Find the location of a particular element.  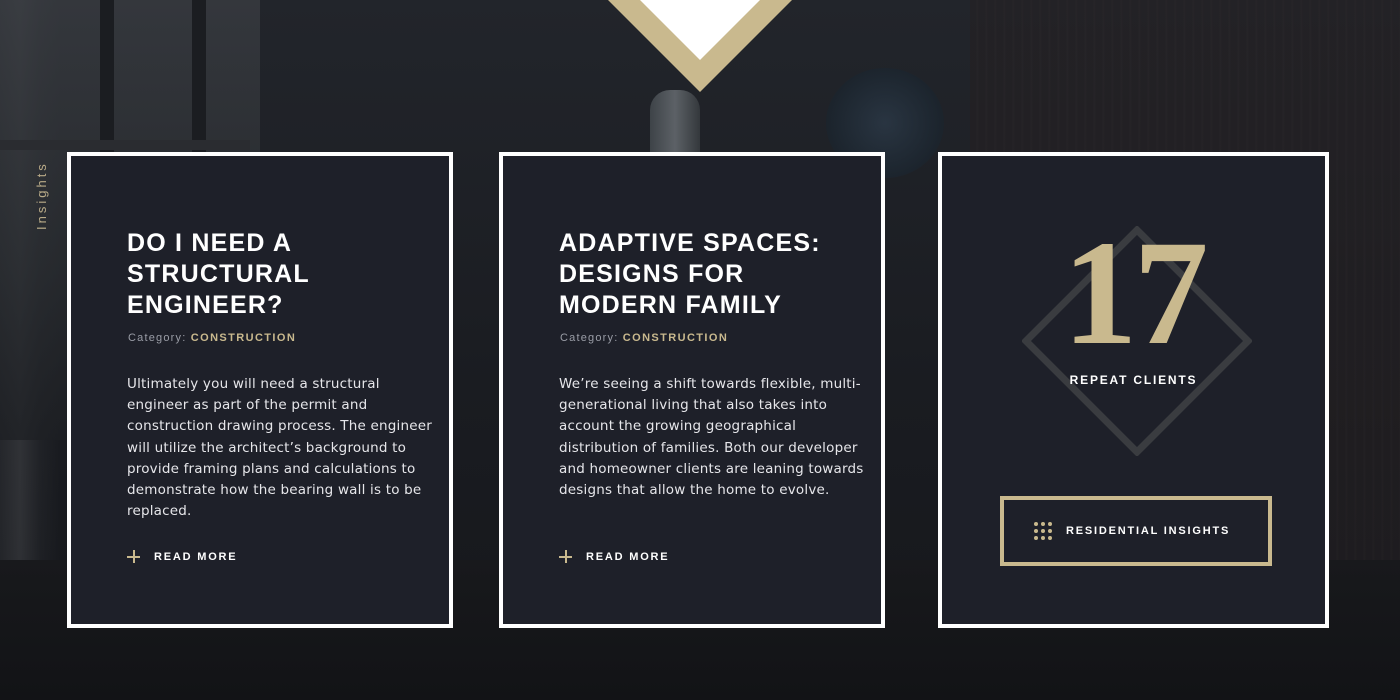

section-side-label: Insights is located at coordinates (41, 195).